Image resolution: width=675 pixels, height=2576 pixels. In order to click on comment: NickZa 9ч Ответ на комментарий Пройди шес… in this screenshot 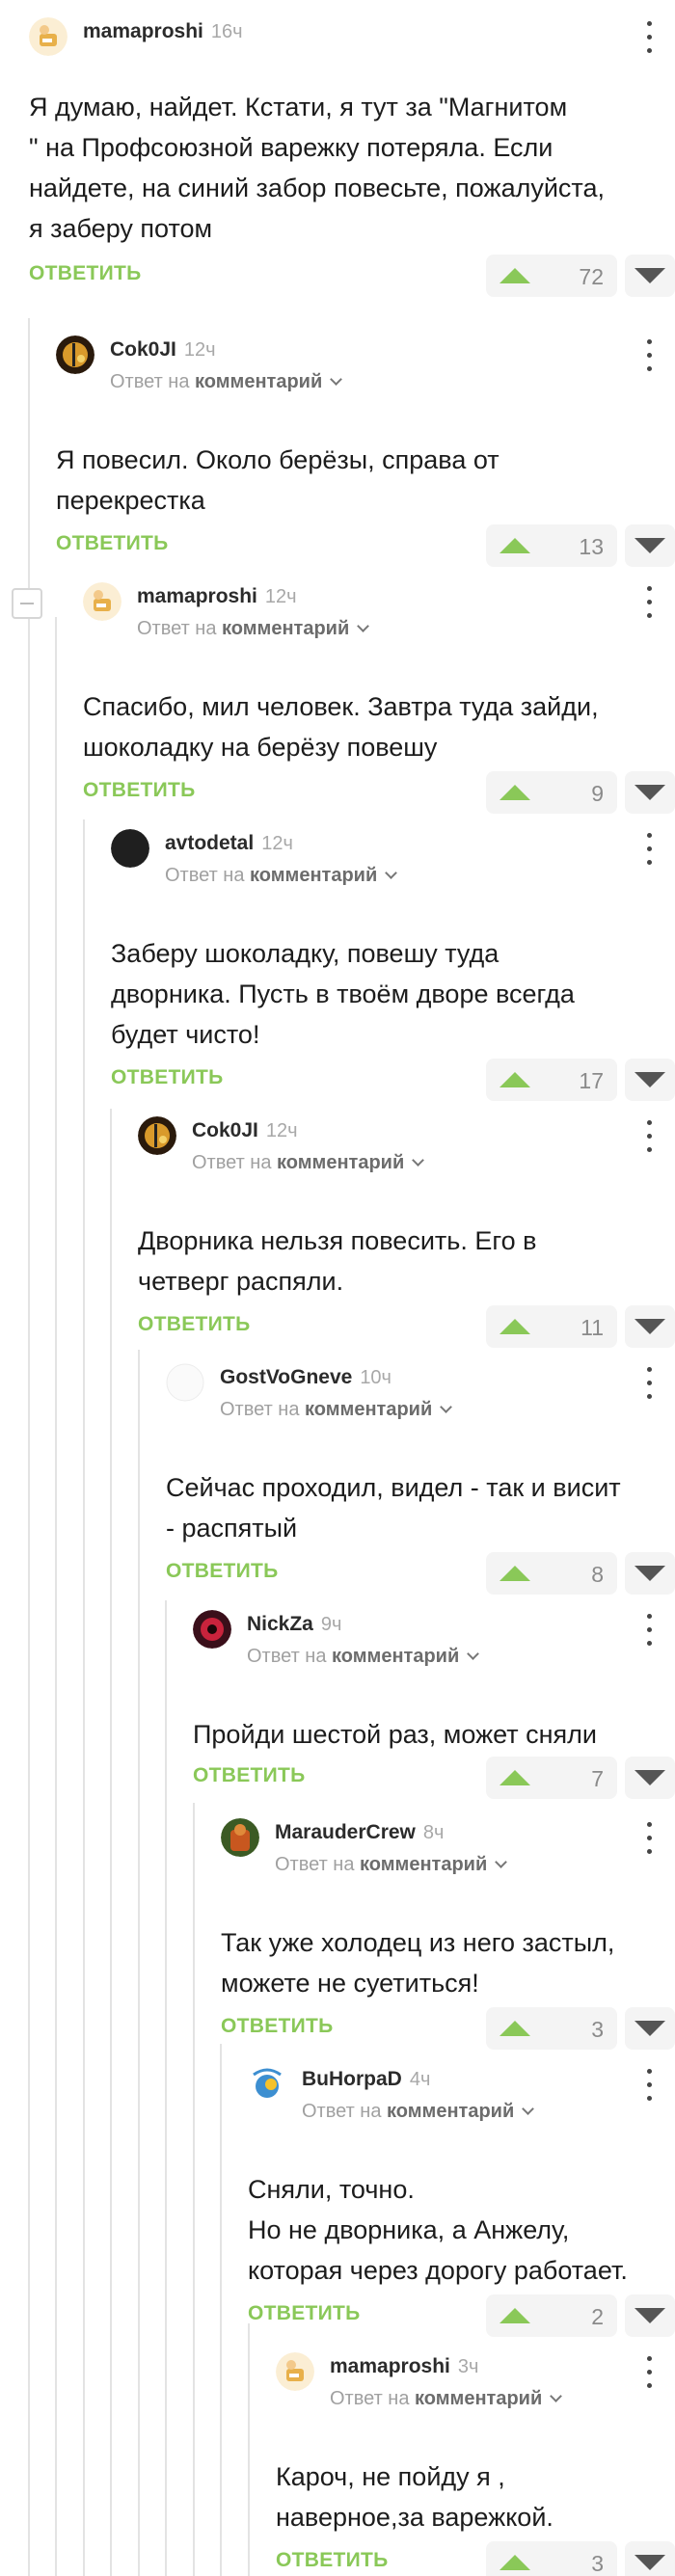, I will do `click(434, 1705)`.